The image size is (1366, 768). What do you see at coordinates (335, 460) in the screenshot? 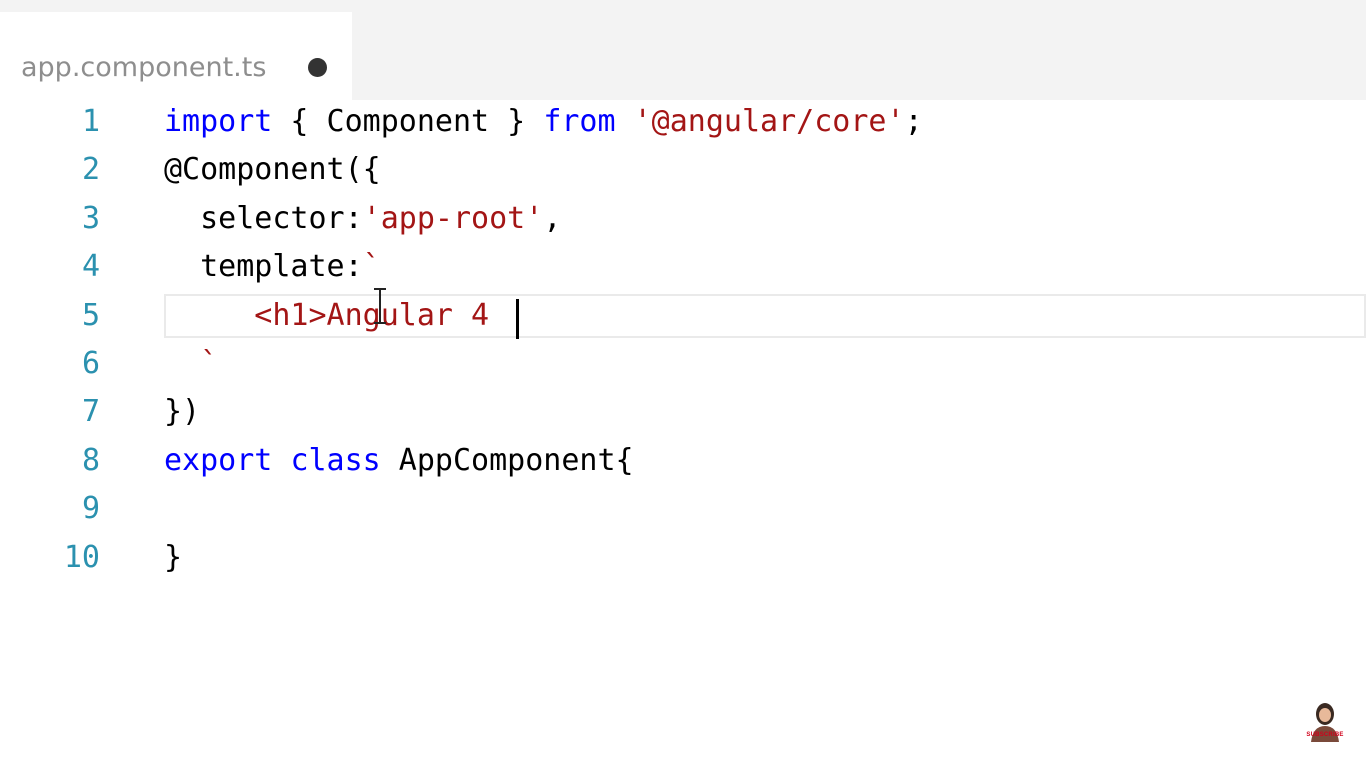
I see `keyword-token: class` at bounding box center [335, 460].